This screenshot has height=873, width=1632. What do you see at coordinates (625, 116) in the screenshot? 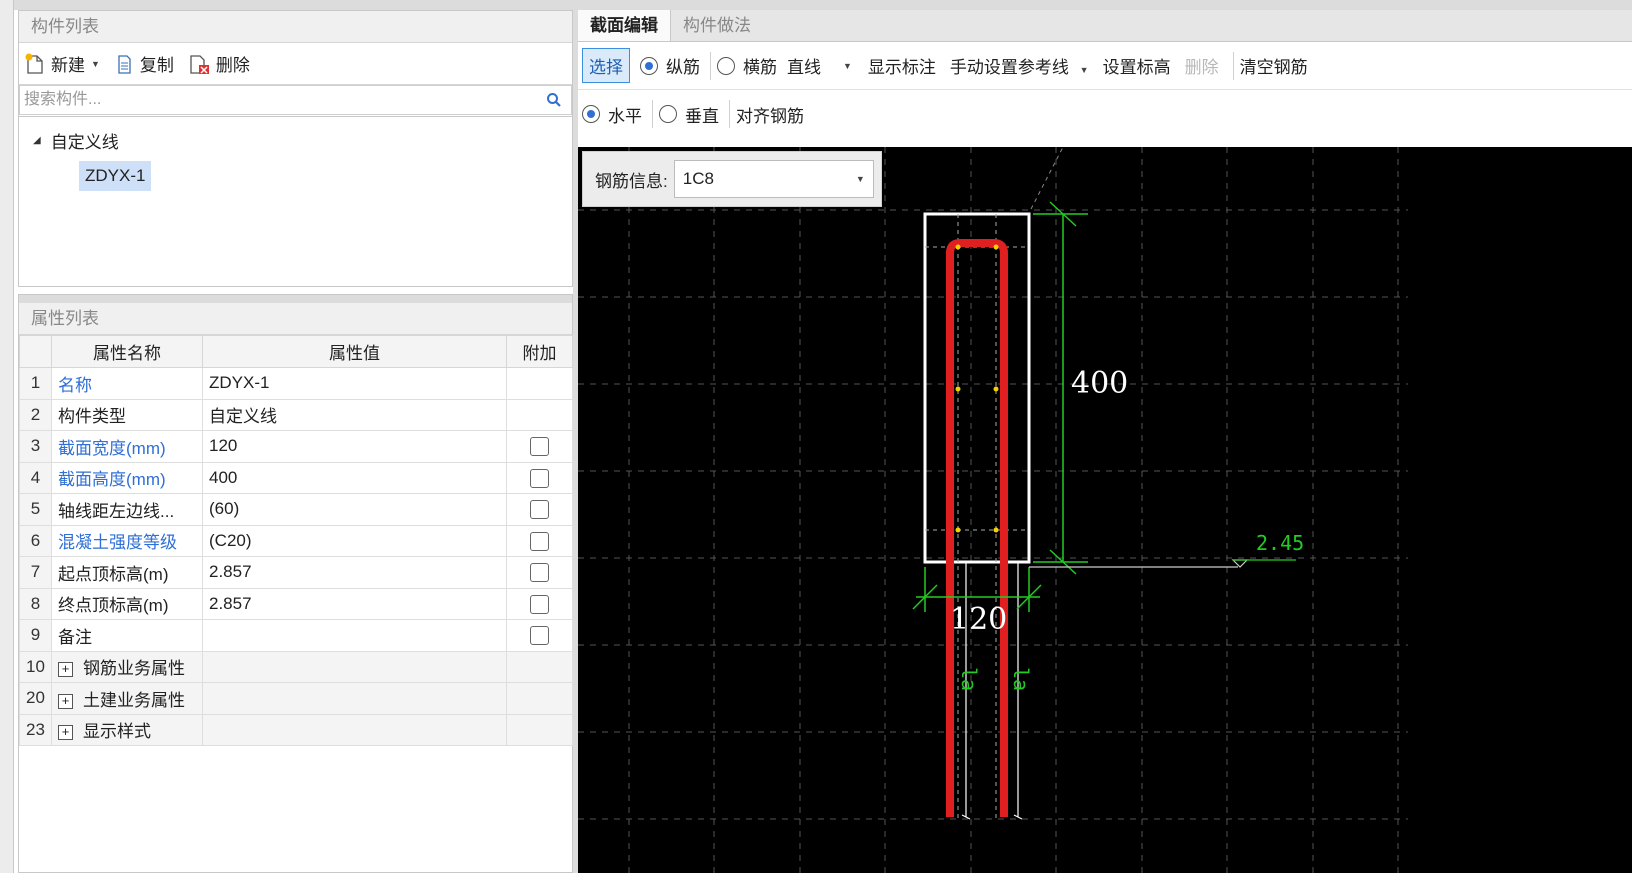
I see `radio-horizontal-label: 水平` at bounding box center [625, 116].